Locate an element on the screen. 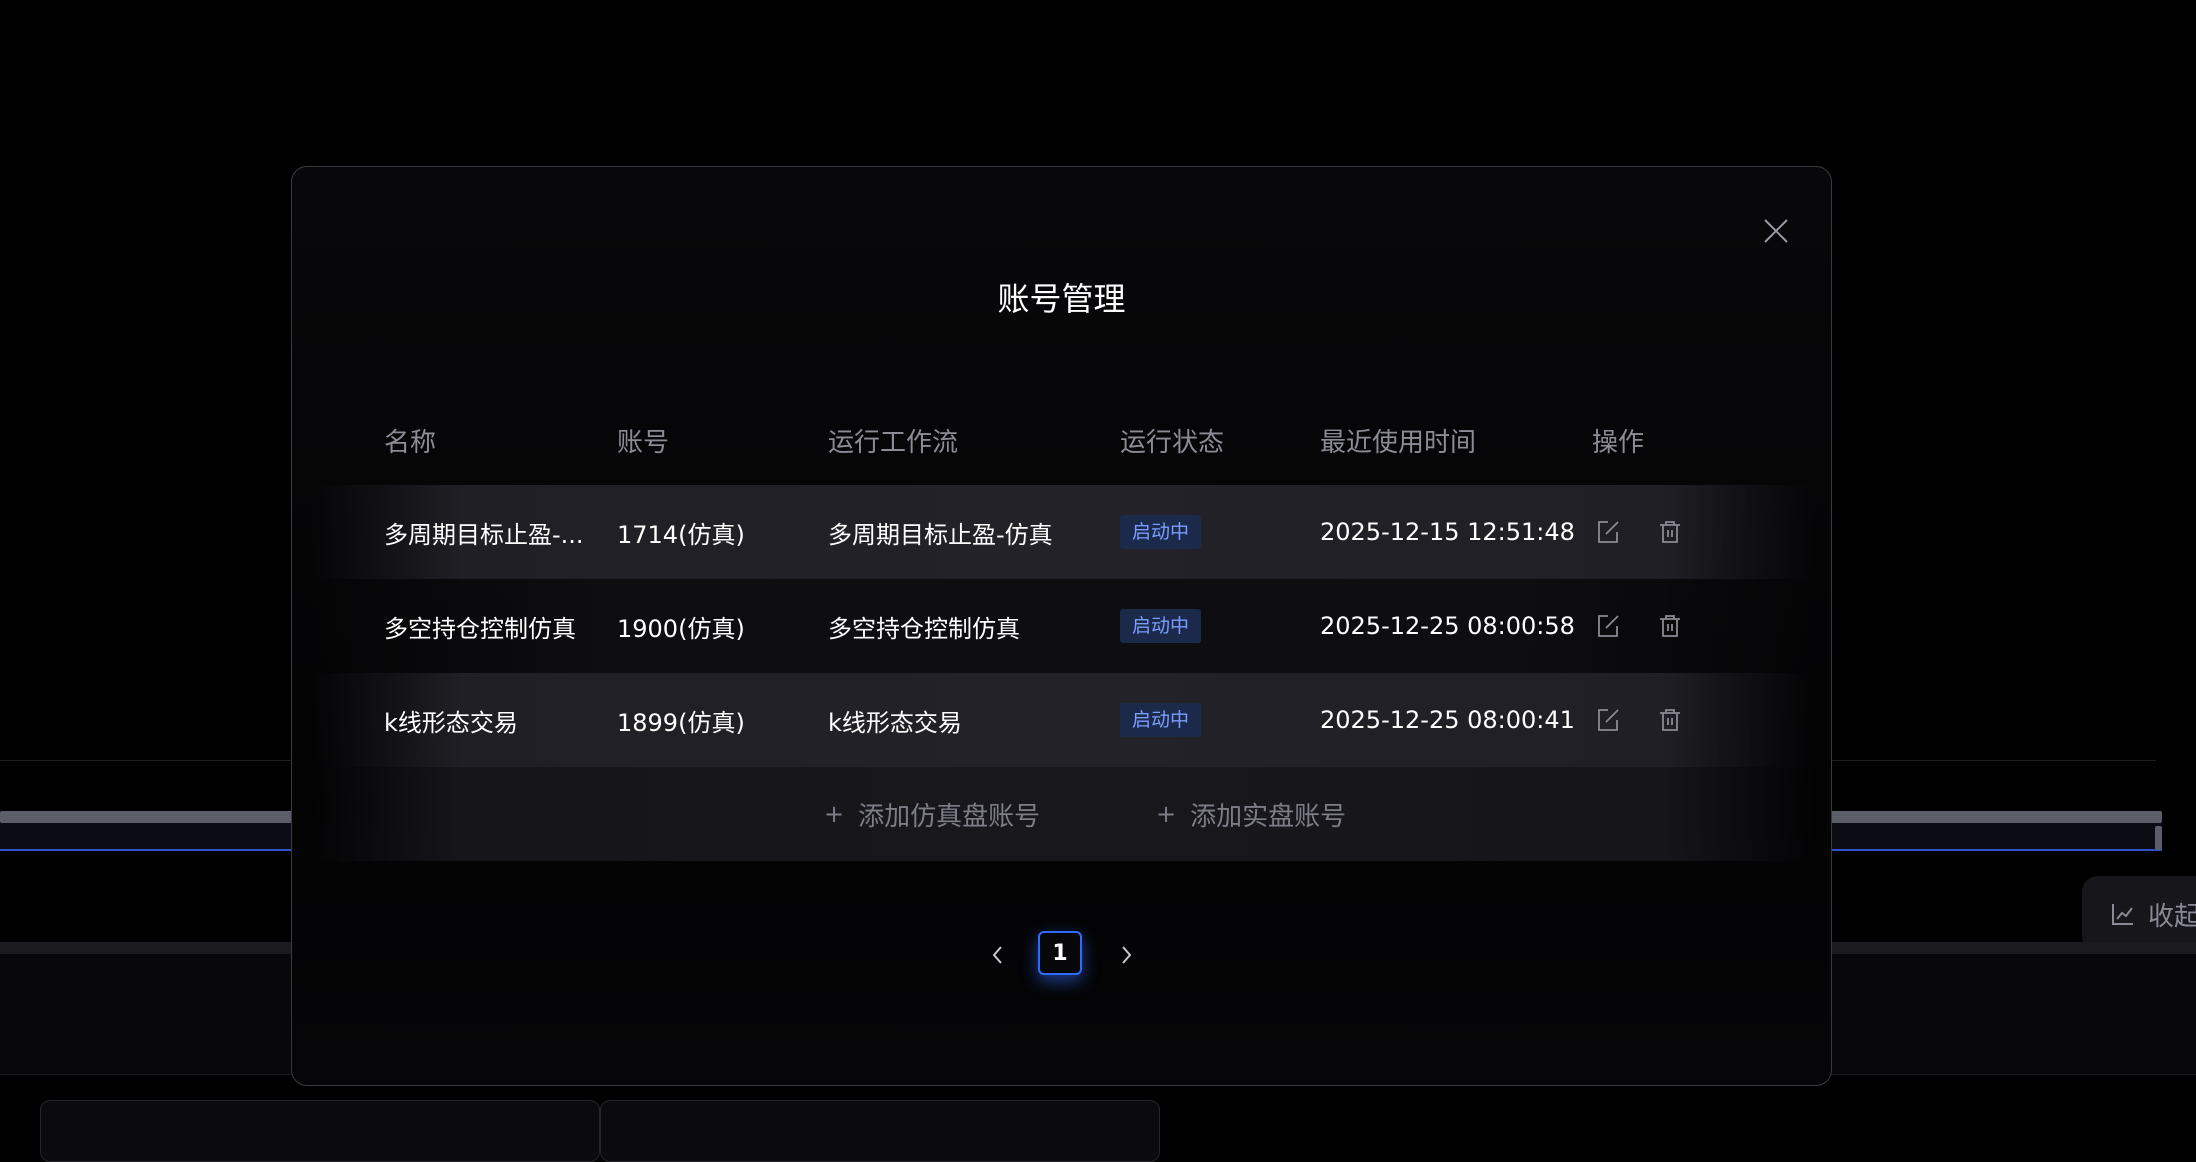 Image resolution: width=2196 pixels, height=1162 pixels. row-last-used: 2025-12-25 08:00:41 is located at coordinates (1447, 720).